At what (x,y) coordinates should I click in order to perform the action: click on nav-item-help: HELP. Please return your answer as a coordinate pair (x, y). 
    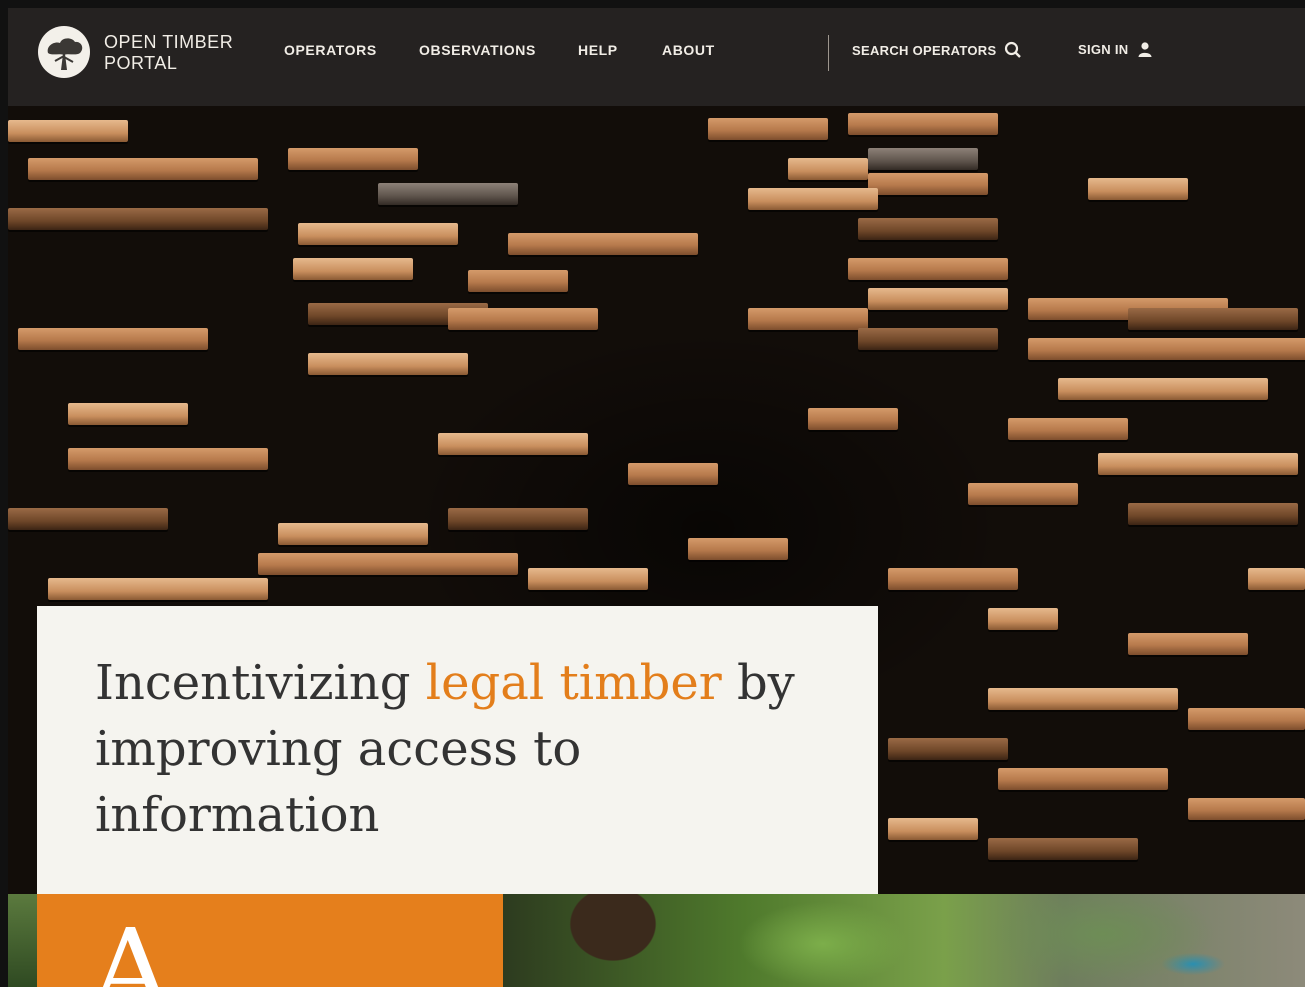
    Looking at the image, I should click on (598, 50).